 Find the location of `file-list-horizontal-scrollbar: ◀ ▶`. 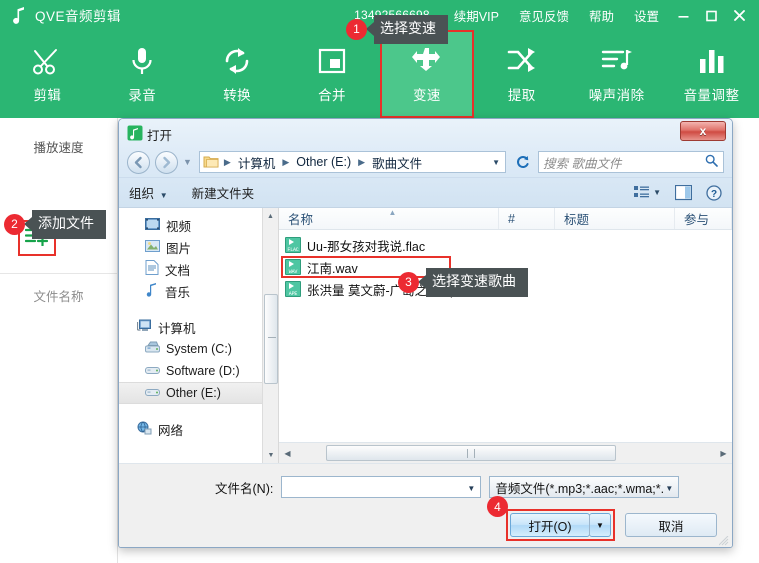

file-list-horizontal-scrollbar: ◀ ▶ is located at coordinates (505, 452).